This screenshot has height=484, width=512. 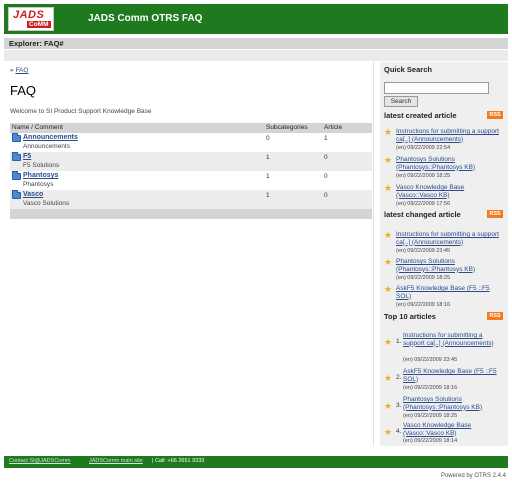 I want to click on category-comment: Vasco Solutions, so click(x=46, y=203).